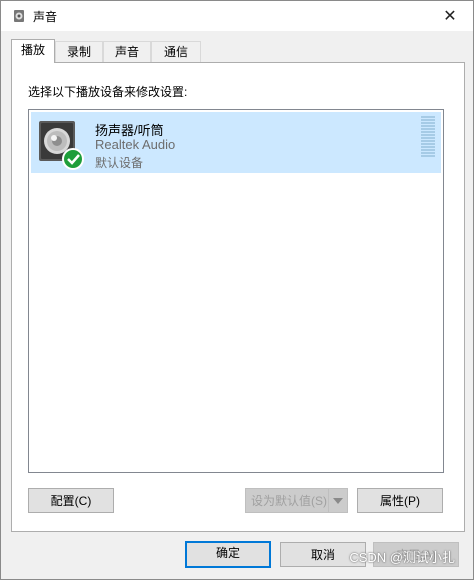 This screenshot has height=580, width=474. Describe the element at coordinates (71, 500) in the screenshot. I see `configure-button: 配置(C)` at that location.